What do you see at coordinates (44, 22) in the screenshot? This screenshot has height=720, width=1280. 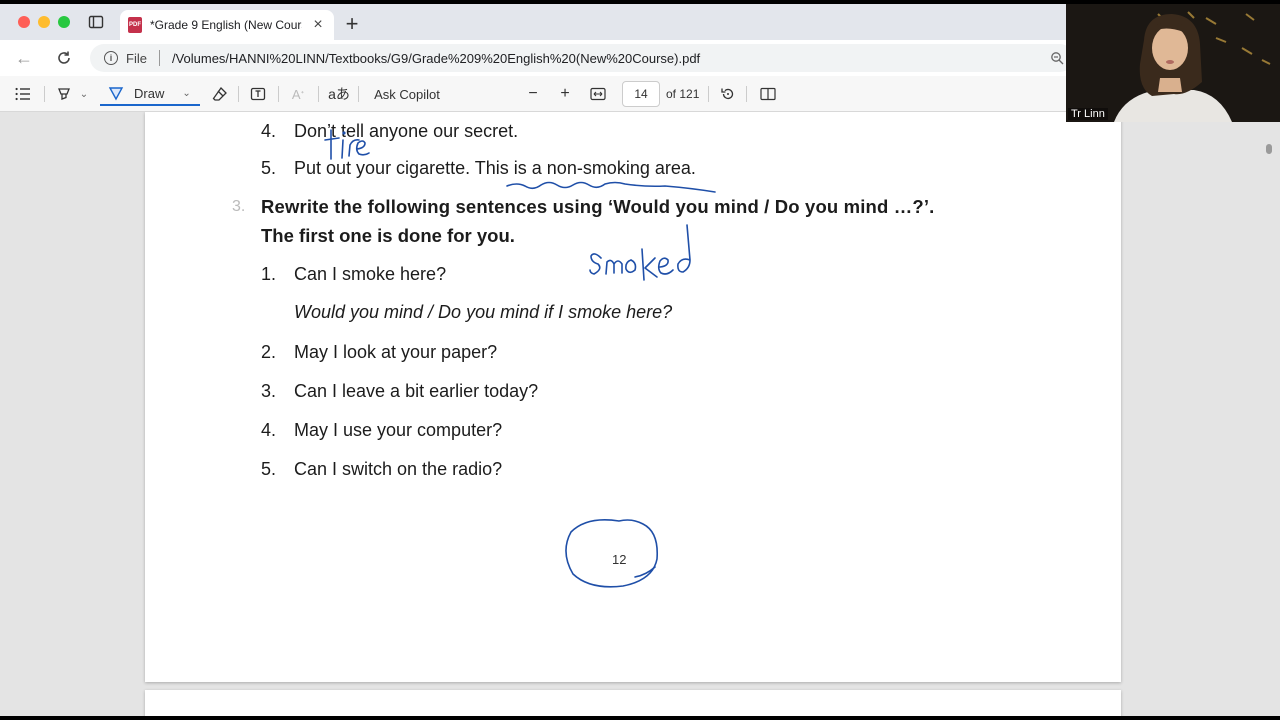 I see `minimize-window-button` at bounding box center [44, 22].